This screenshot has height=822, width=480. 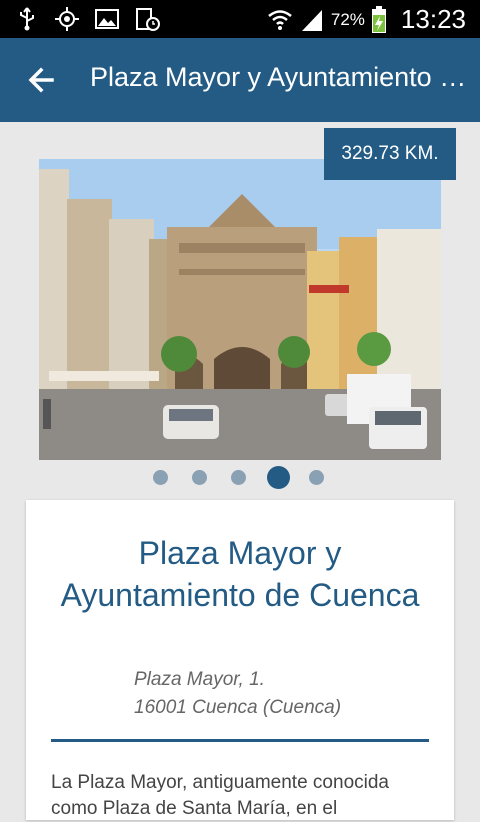 What do you see at coordinates (42, 80) in the screenshot?
I see `arrow-back-icon` at bounding box center [42, 80].